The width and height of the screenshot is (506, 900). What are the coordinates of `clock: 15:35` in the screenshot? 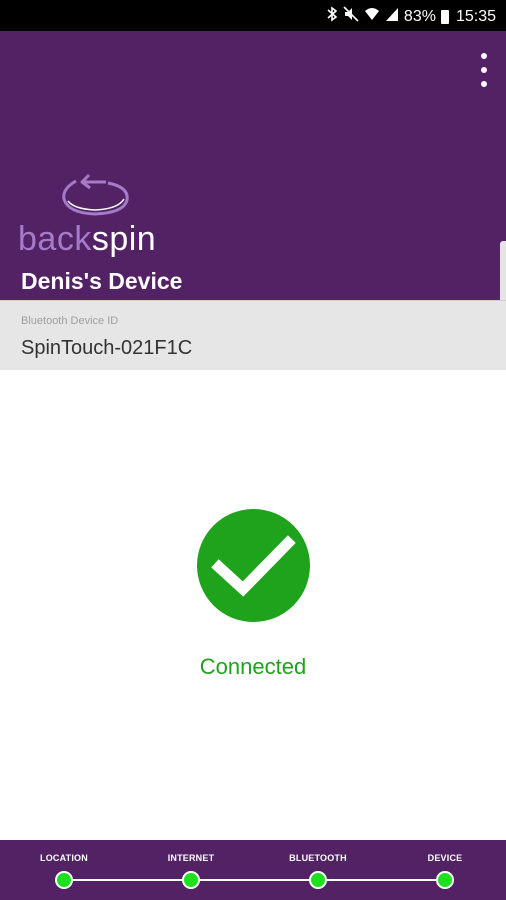 It's located at (475, 16).